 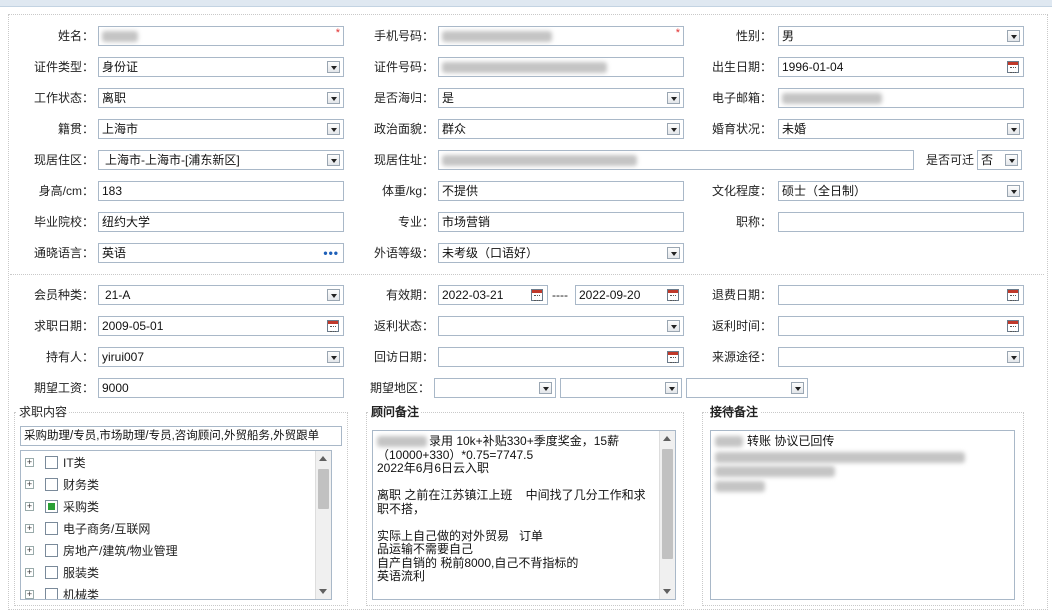 What do you see at coordinates (81, 485) in the screenshot?
I see `category-label: 财务类` at bounding box center [81, 485].